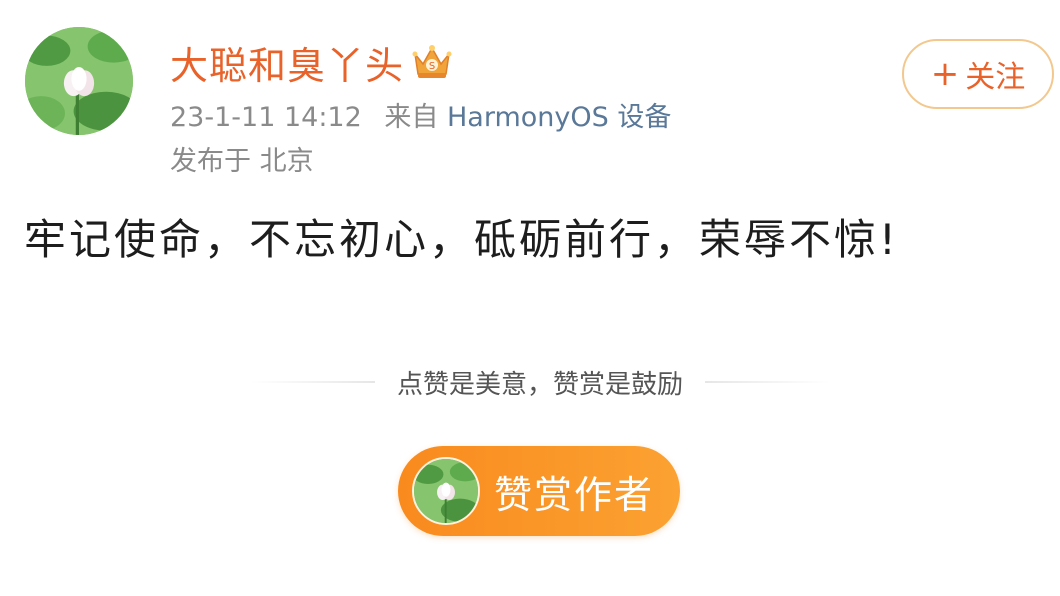 This screenshot has height=596, width=1060. Describe the element at coordinates (242, 161) in the screenshot. I see `post-location: 发布于 北京` at that location.